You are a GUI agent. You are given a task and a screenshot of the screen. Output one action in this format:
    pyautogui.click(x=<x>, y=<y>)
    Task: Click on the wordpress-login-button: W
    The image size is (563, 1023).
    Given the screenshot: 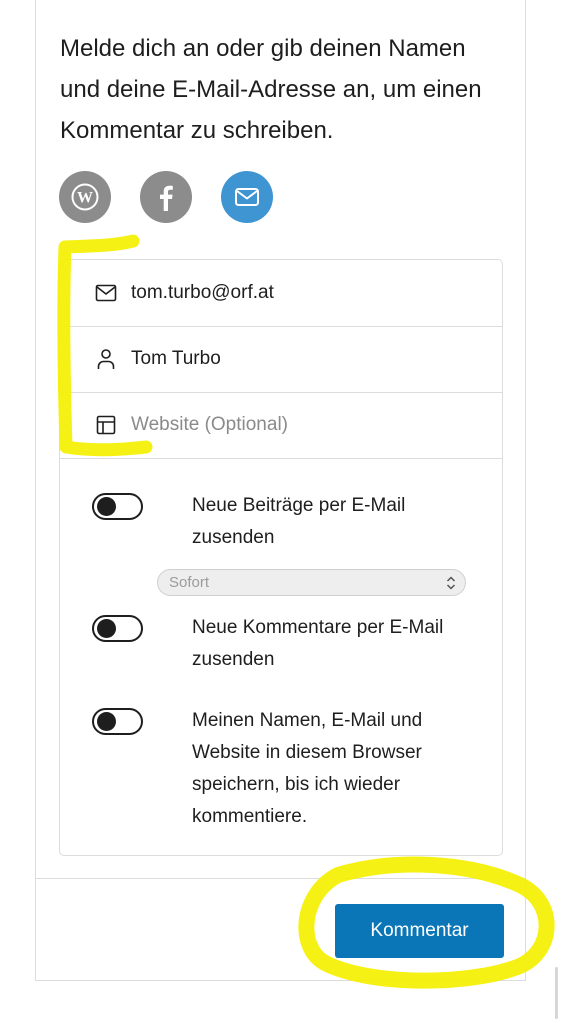 What is the action you would take?
    pyautogui.click(x=85, y=197)
    